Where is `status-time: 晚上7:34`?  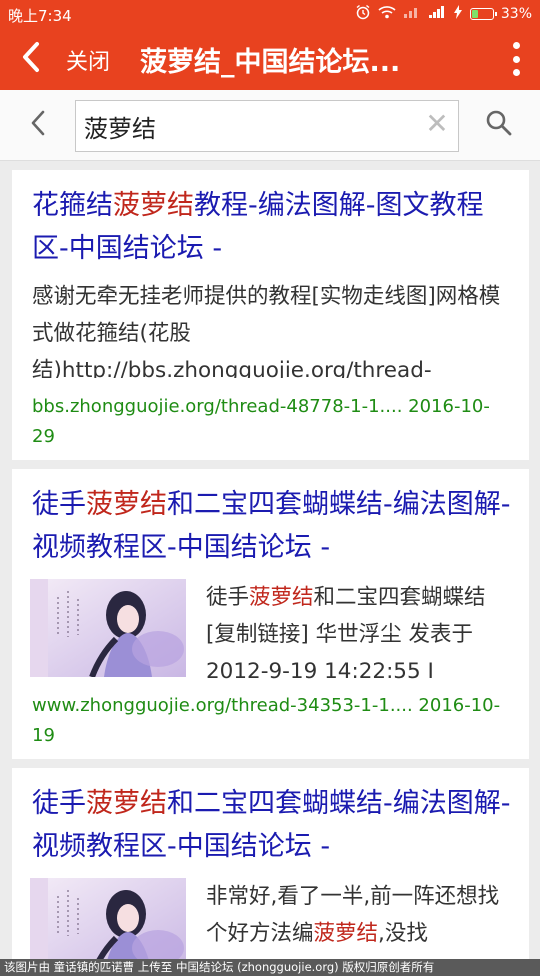 status-time: 晚上7:34 is located at coordinates (40, 16).